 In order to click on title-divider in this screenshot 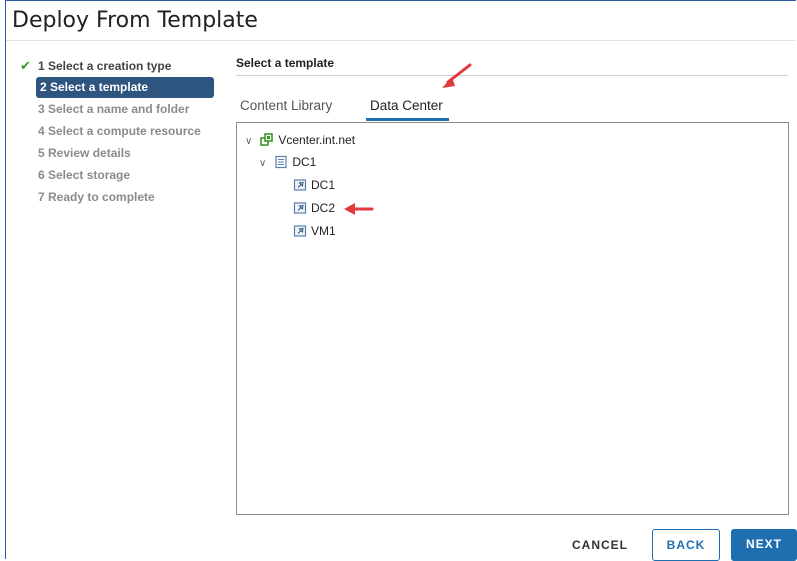, I will do `click(401, 40)`.